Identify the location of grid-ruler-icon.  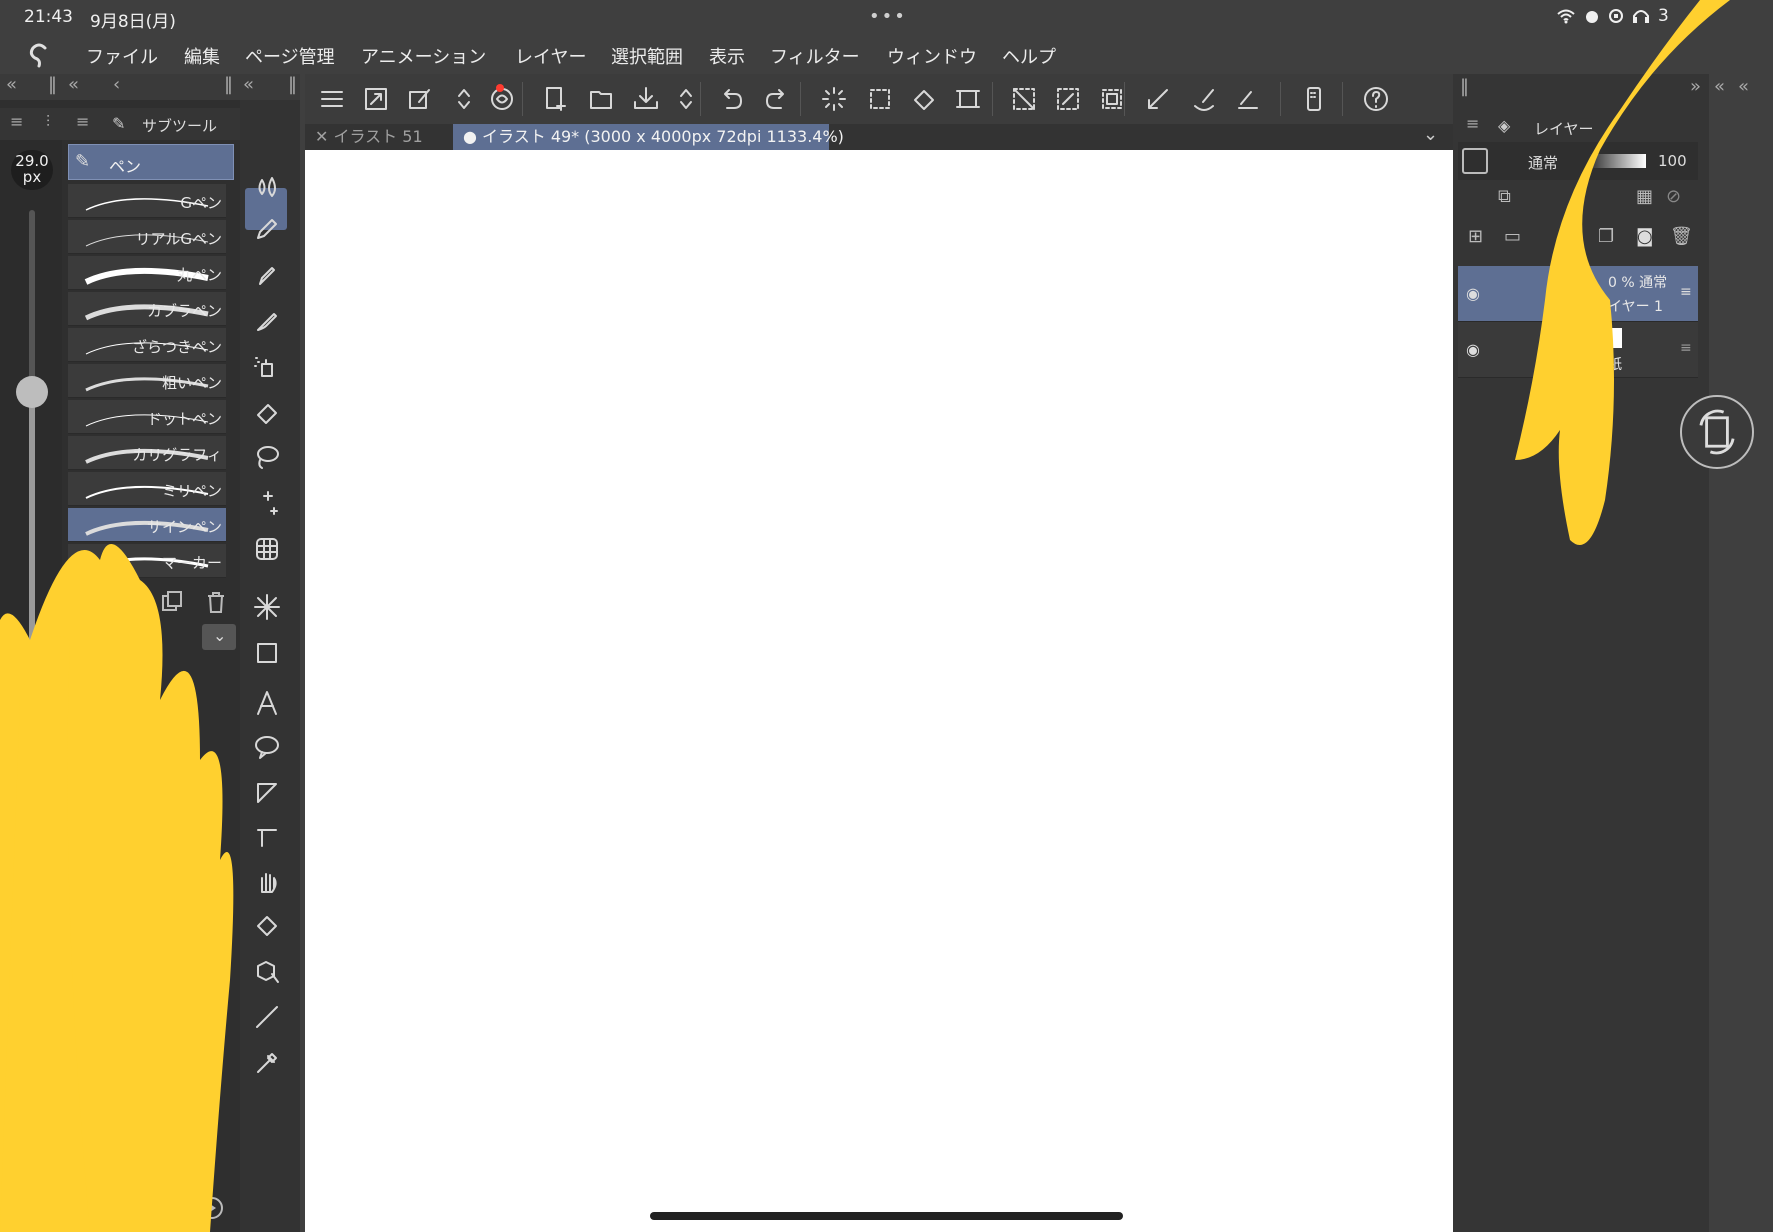
(1248, 99).